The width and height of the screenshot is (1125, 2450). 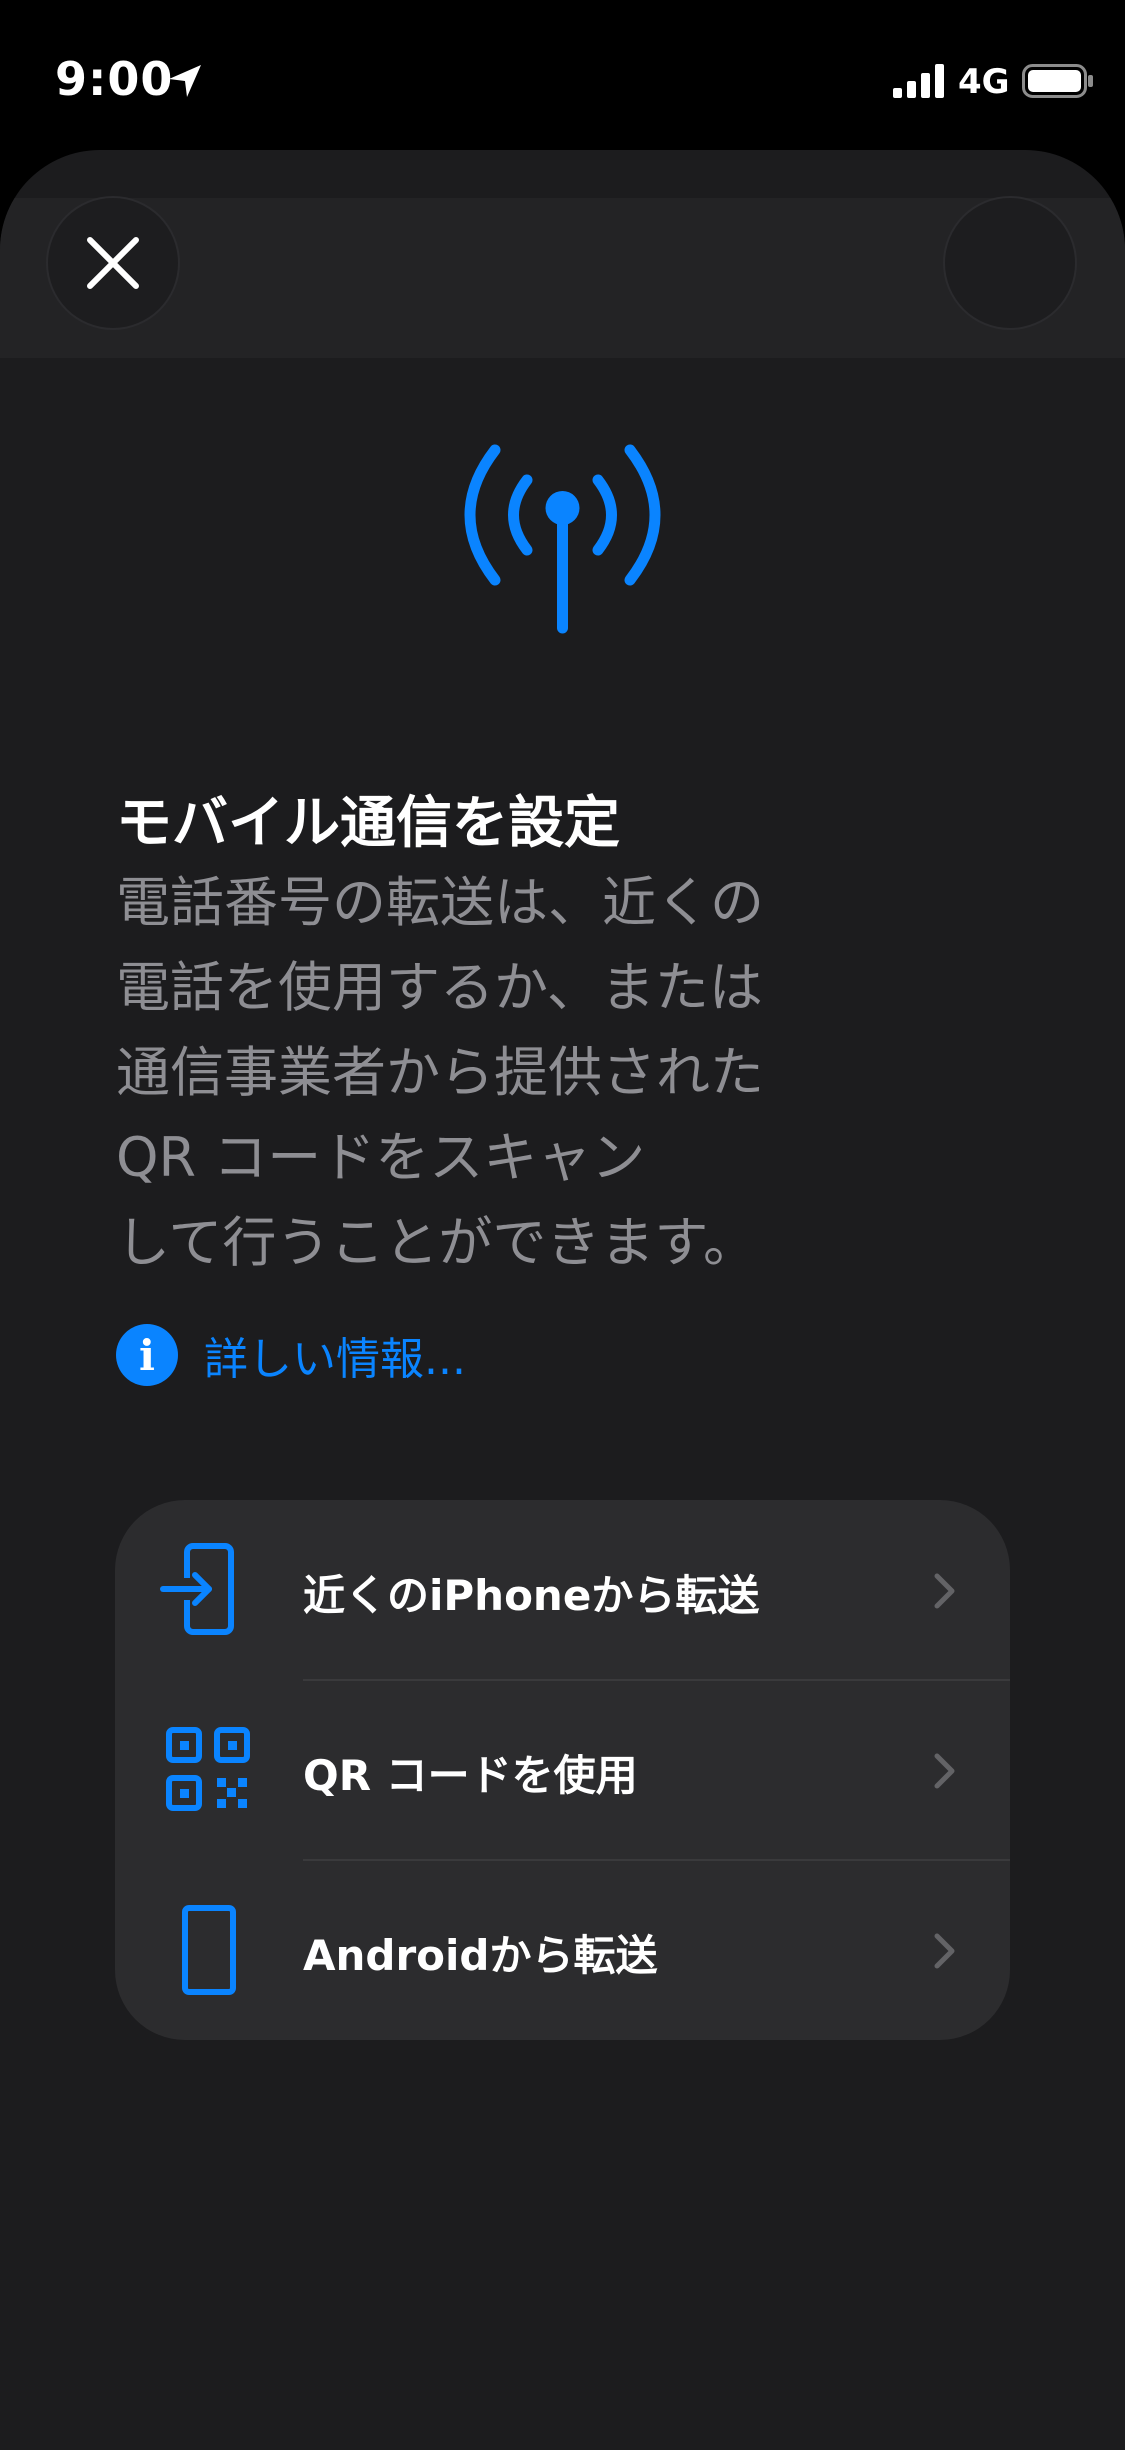 I want to click on cellular-signal-icon, so click(x=918, y=81).